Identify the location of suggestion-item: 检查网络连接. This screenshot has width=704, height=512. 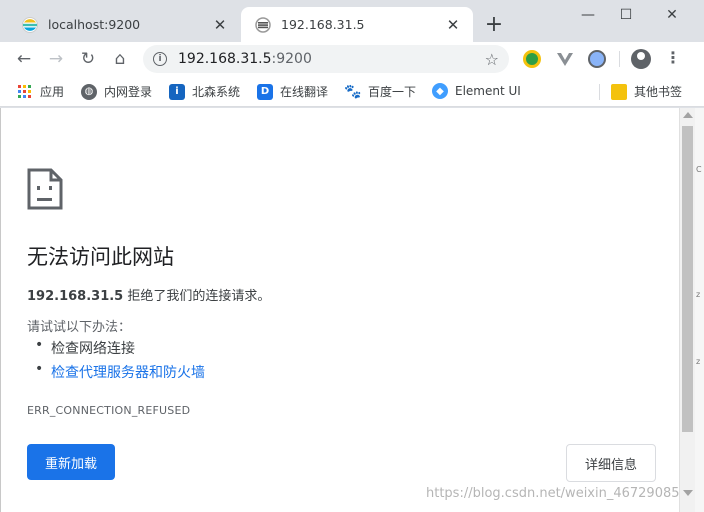
(85, 347).